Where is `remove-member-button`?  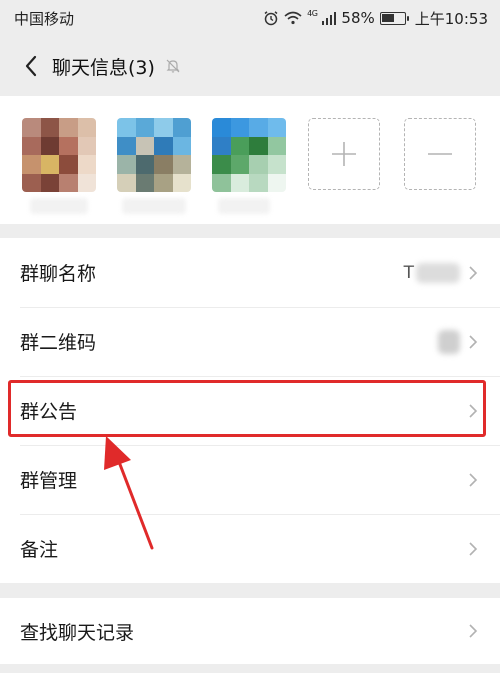
remove-member-button is located at coordinates (440, 154).